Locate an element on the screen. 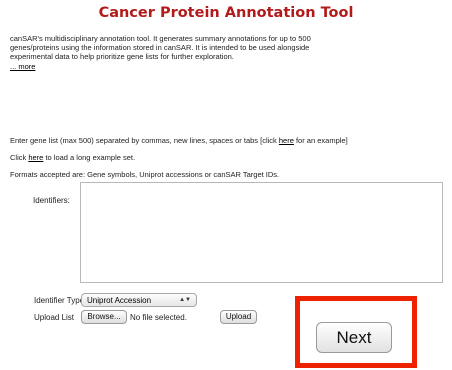 The height and width of the screenshot is (370, 452). identifier-type-label: Identifier Type: is located at coordinates (60, 300).